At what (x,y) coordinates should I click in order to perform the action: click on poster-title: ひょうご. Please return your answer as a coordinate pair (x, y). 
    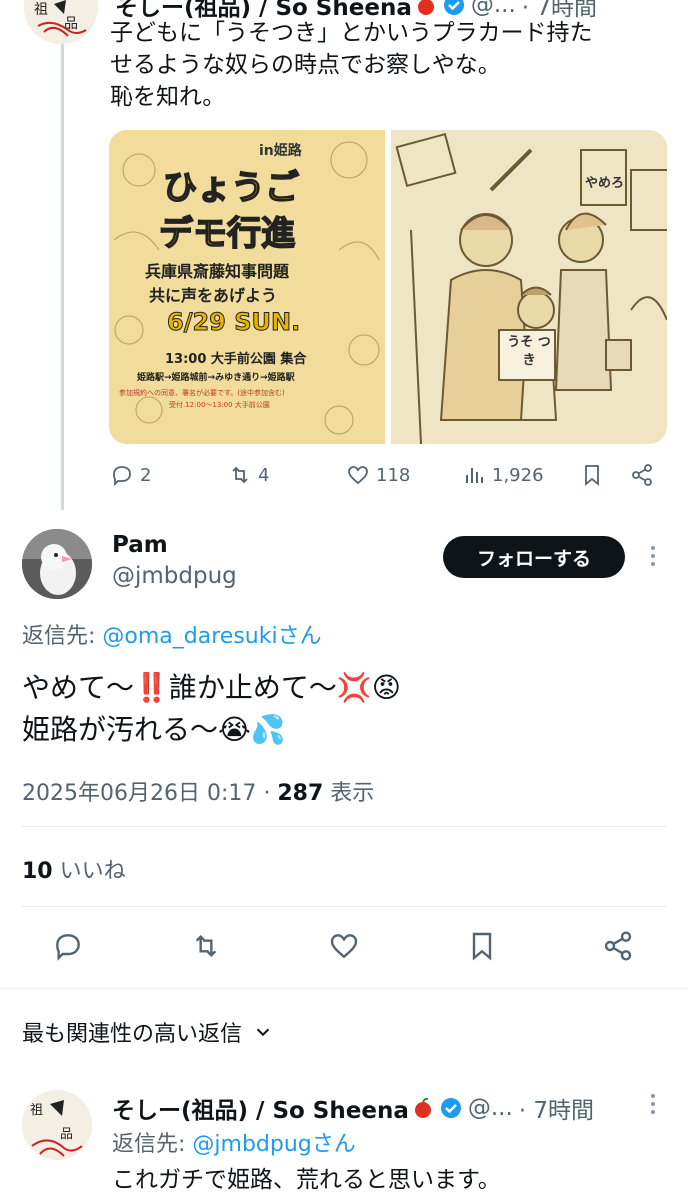
    Looking at the image, I should click on (231, 188).